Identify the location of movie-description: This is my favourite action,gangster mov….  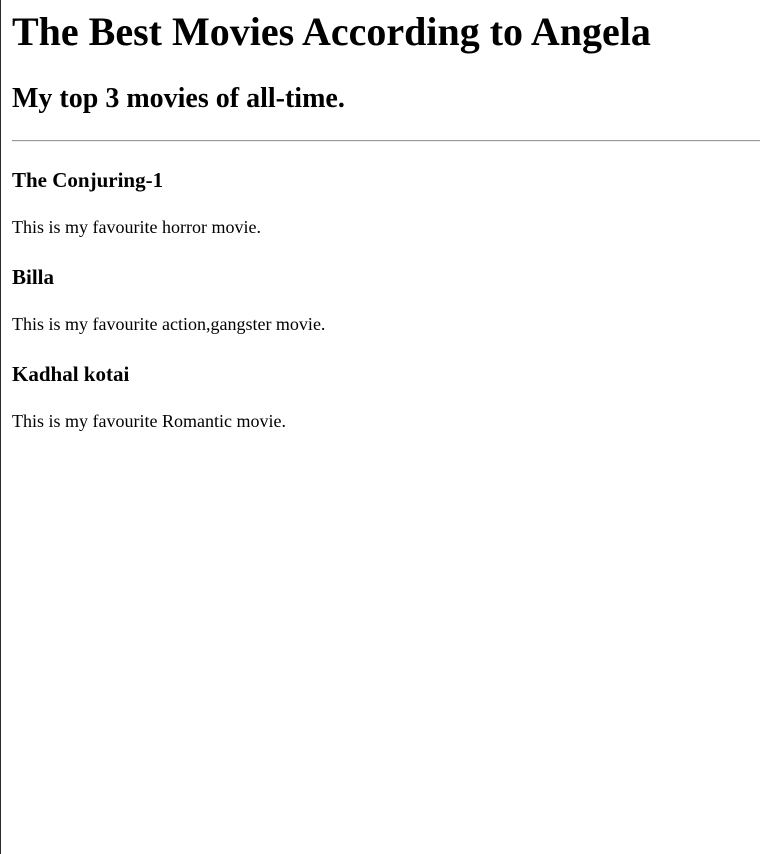
(169, 324).